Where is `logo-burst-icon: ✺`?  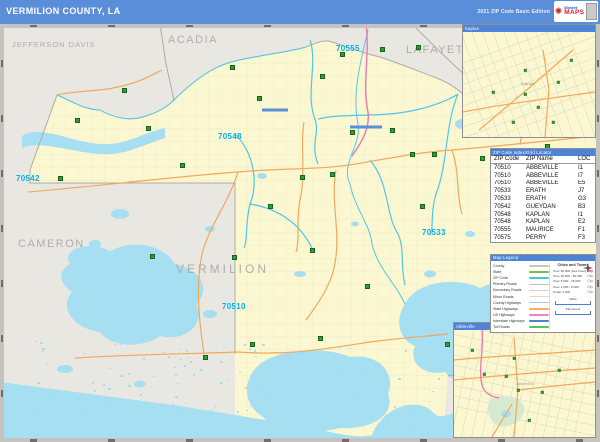 logo-burst-icon: ✺ is located at coordinates (558, 11).